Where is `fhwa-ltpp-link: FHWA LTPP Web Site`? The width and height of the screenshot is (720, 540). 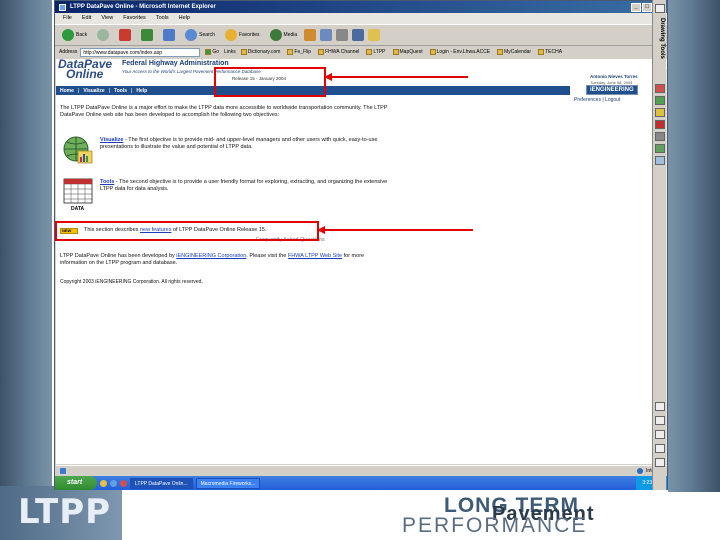 fhwa-ltpp-link: FHWA LTPP Web Site is located at coordinates (315, 256).